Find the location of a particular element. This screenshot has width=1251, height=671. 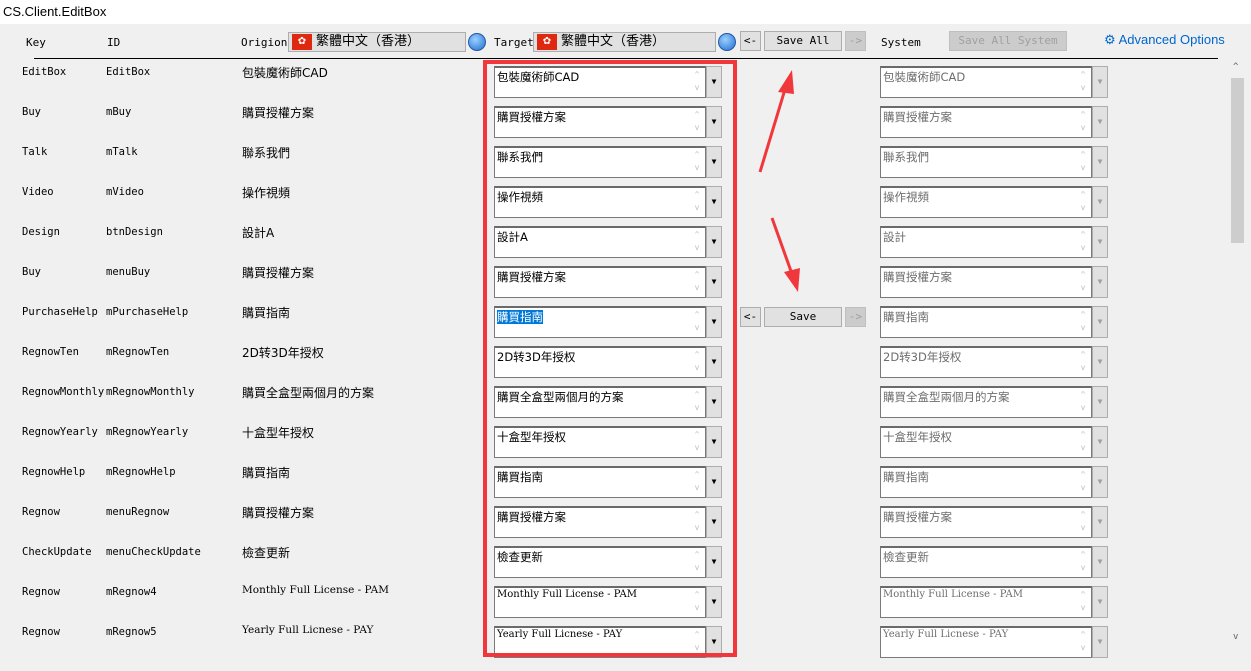

row-origin: 檢查更新 is located at coordinates (266, 553).